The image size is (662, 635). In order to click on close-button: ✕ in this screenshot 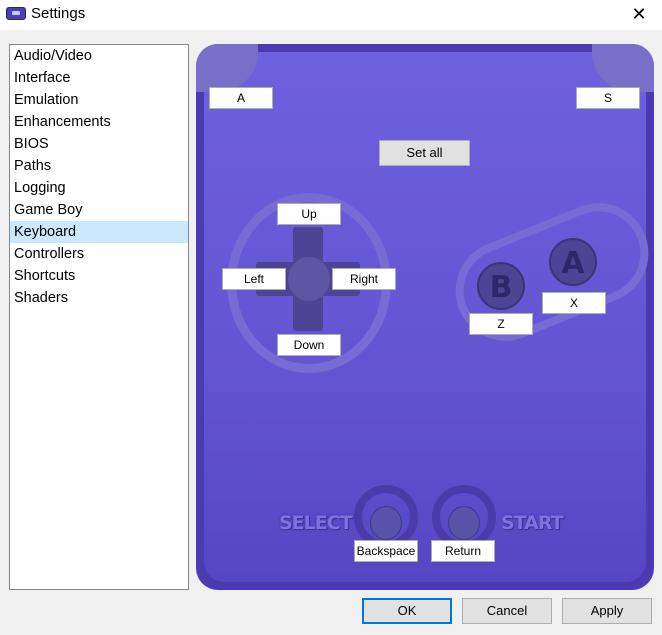, I will do `click(639, 15)`.